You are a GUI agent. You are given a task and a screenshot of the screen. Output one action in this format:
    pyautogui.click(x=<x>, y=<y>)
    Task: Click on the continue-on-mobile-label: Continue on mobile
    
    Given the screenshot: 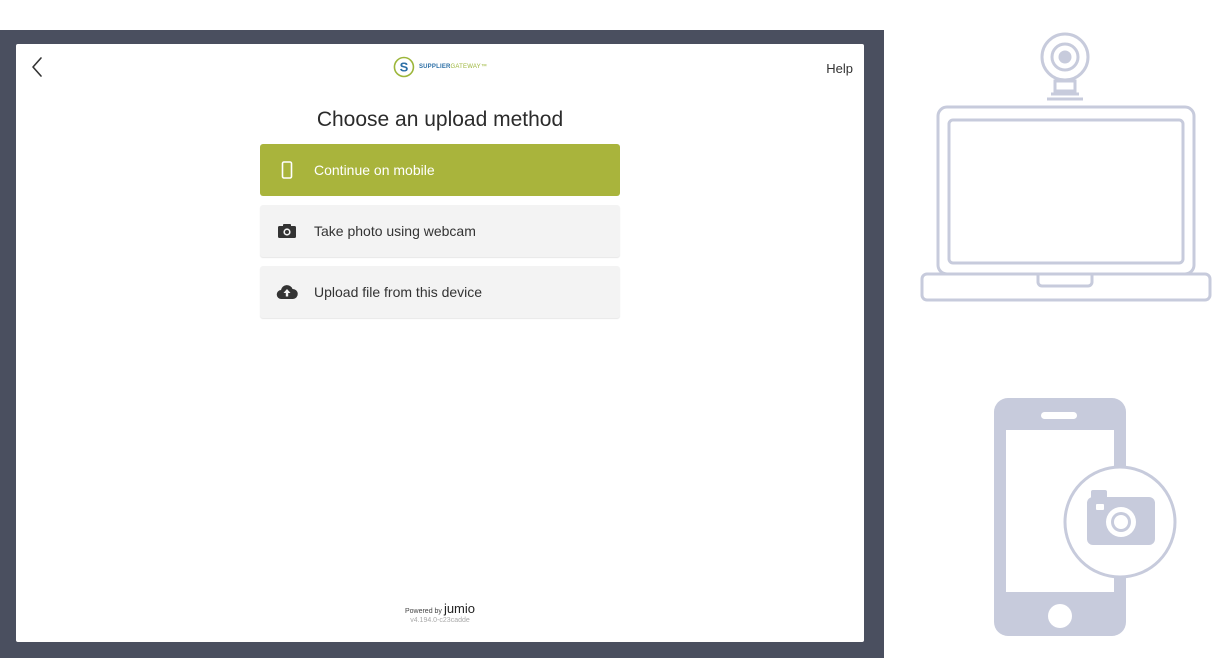 What is the action you would take?
    pyautogui.click(x=374, y=170)
    